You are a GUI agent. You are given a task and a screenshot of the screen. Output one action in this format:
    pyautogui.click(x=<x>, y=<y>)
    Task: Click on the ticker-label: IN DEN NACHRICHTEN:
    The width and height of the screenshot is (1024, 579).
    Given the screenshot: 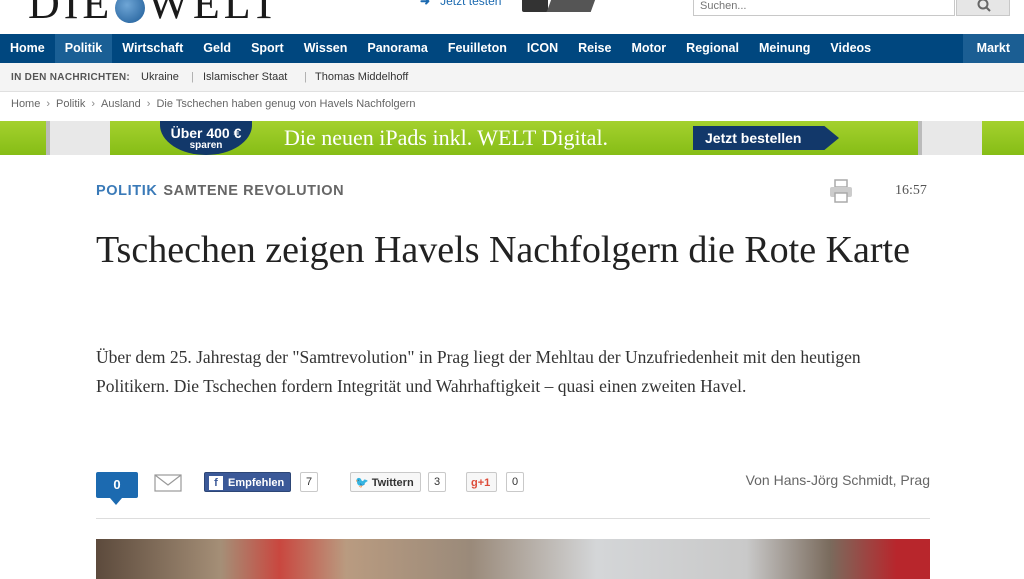 What is the action you would take?
    pyautogui.click(x=71, y=77)
    